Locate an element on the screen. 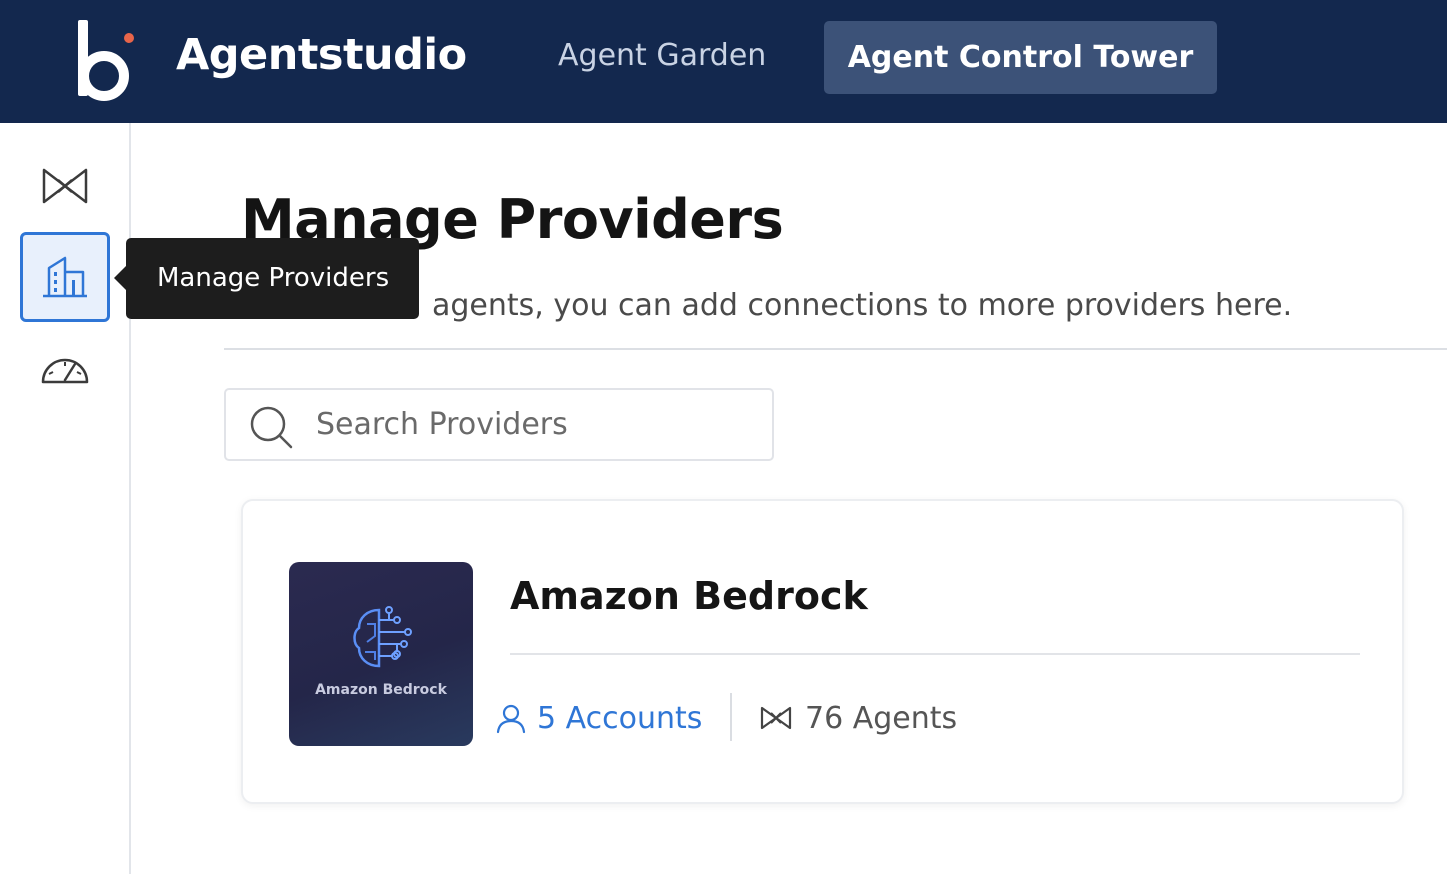 The height and width of the screenshot is (874, 1447). user-icon is located at coordinates (511, 719).